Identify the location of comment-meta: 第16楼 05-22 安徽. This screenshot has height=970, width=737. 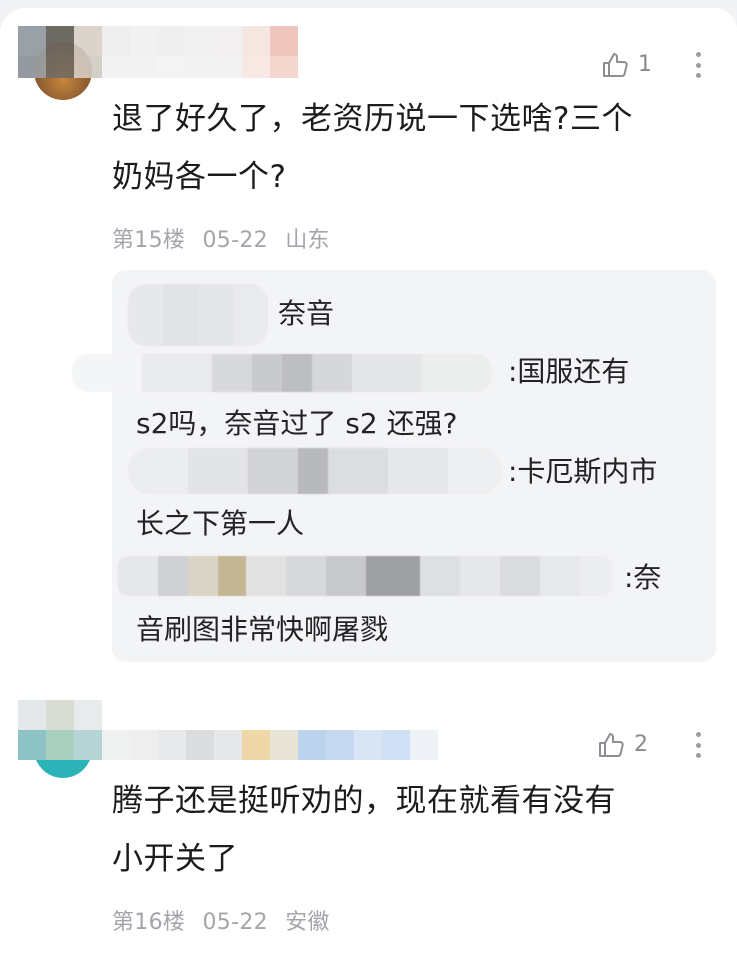
(221, 920).